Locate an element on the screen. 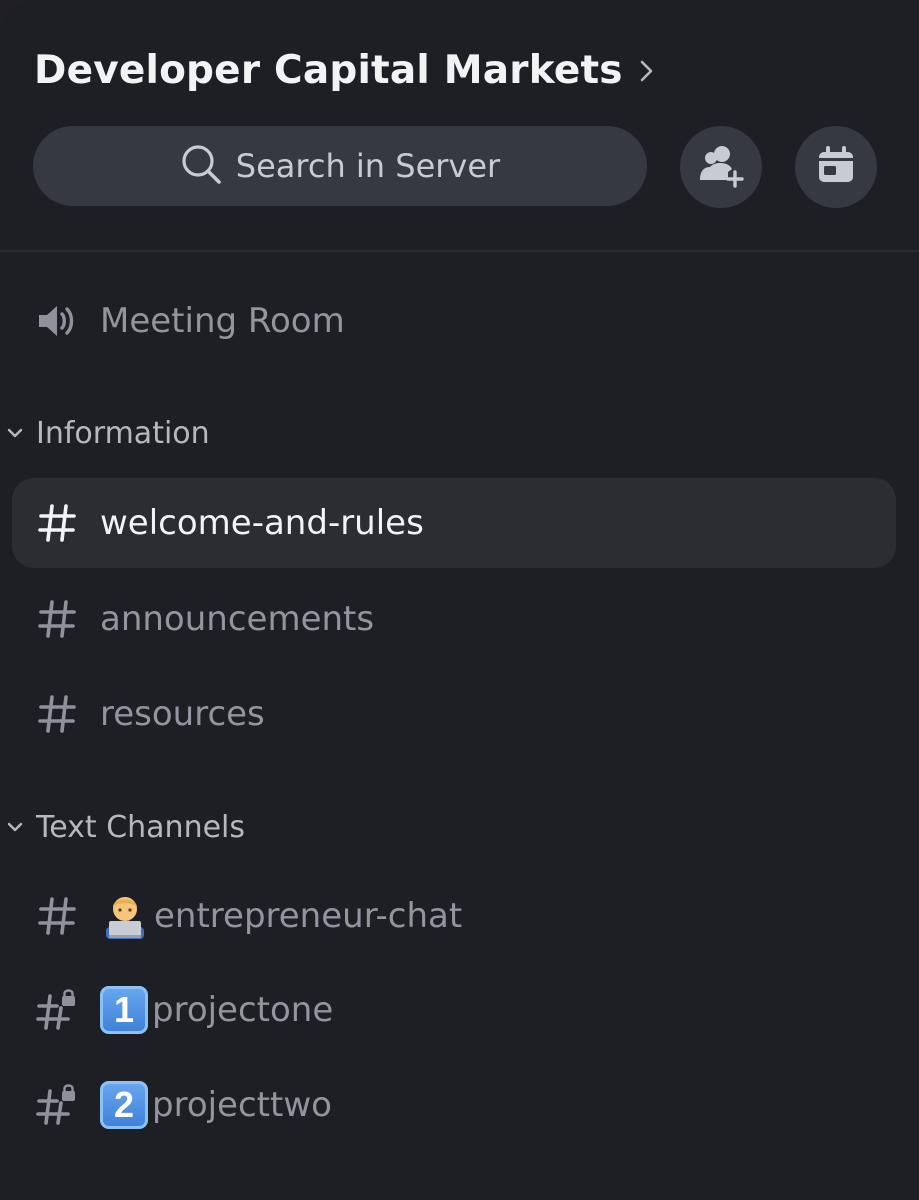 This screenshot has height=1200, width=919. category-text-channels: Text Channels is located at coordinates (122, 827).